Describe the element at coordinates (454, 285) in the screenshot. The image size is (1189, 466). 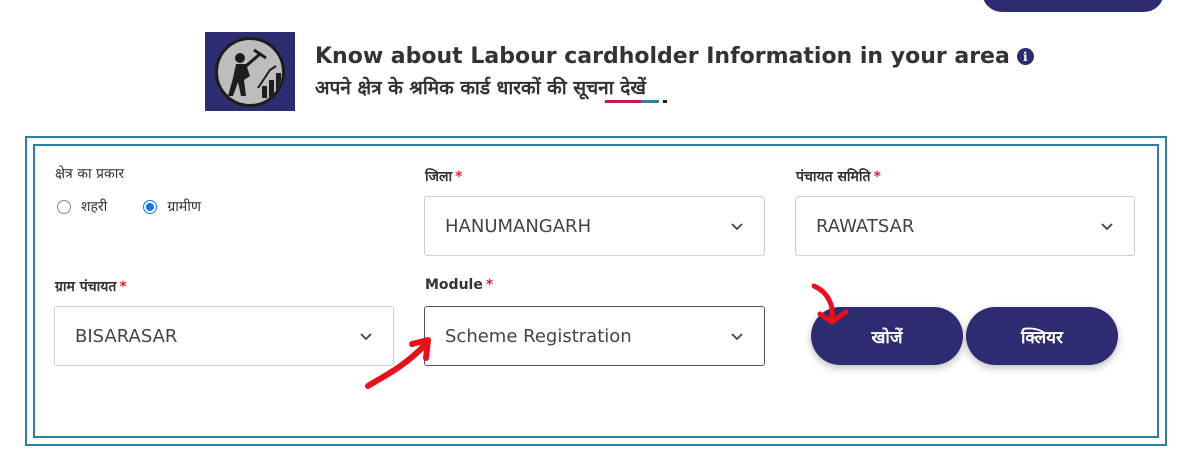
I see `module-label-text: Module` at that location.